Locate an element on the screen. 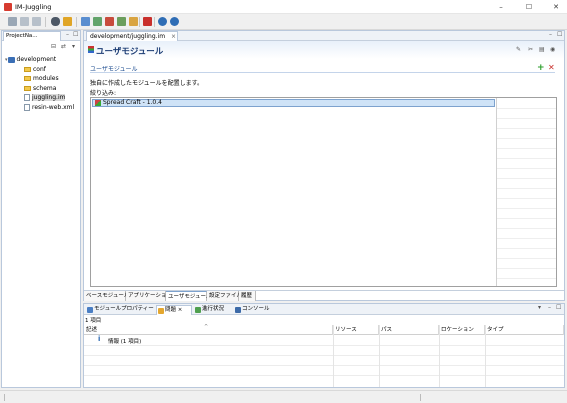  export-icon is located at coordinates (121, 21).